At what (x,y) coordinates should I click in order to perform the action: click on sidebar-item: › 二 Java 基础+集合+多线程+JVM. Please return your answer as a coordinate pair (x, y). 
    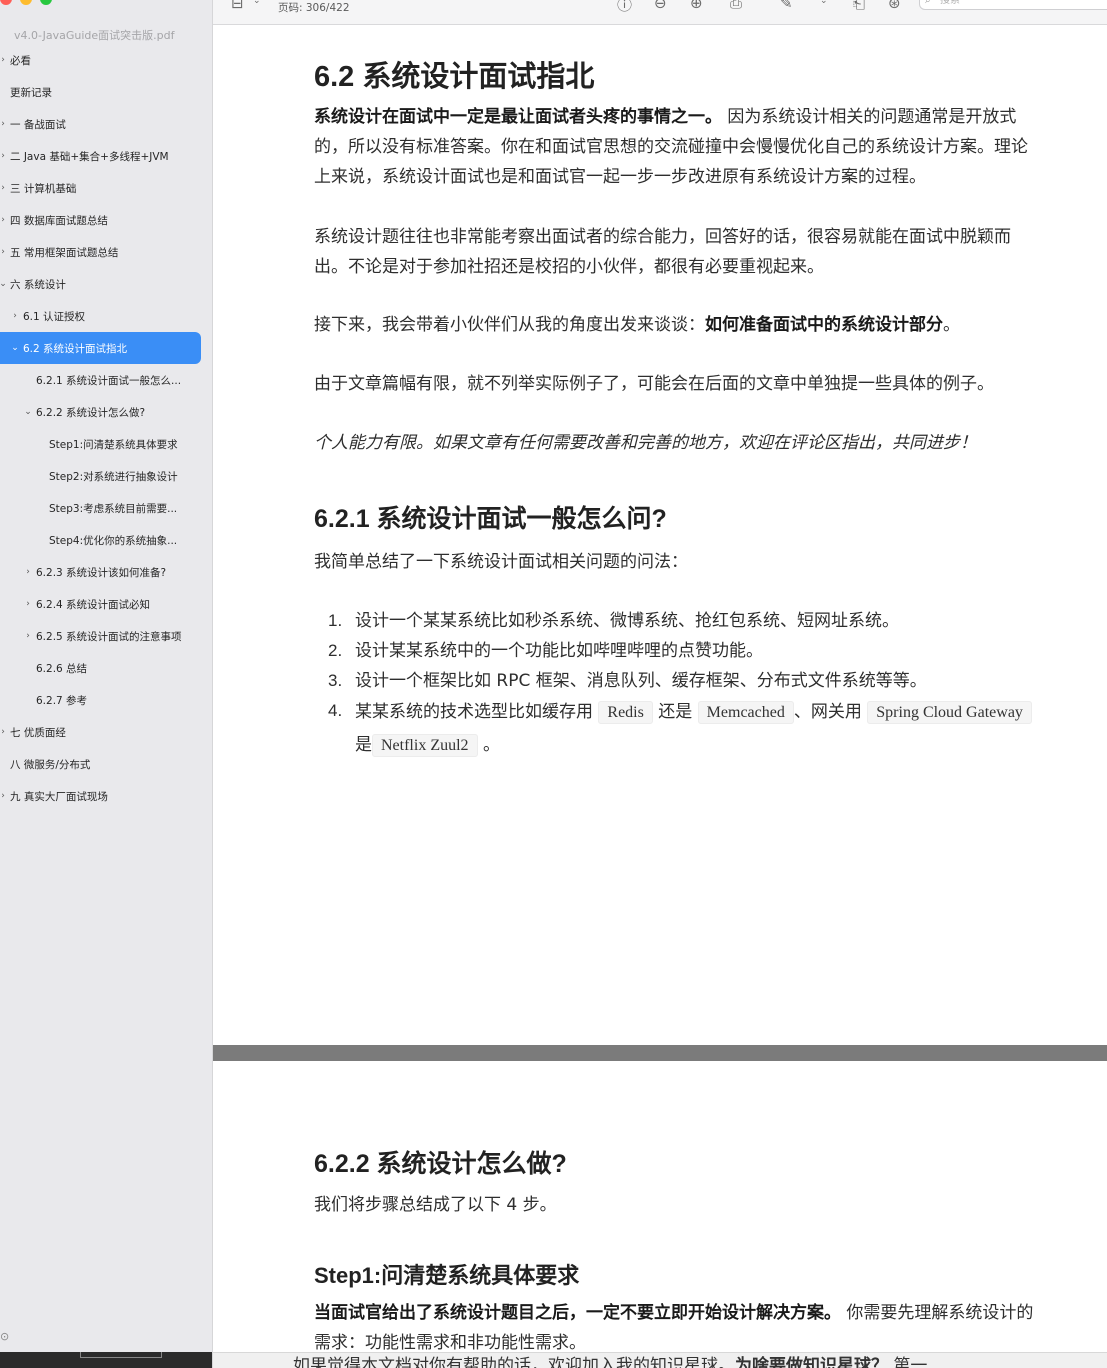
    Looking at the image, I should click on (106, 156).